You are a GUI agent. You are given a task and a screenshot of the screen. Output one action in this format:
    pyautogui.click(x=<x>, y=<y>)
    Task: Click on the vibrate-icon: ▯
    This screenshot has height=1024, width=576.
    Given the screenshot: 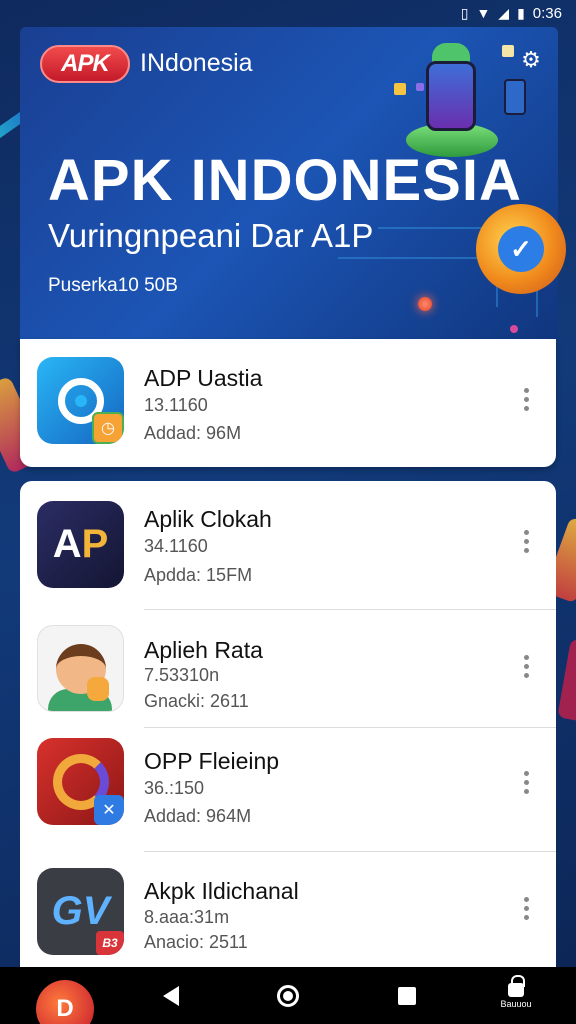 What is the action you would take?
    pyautogui.click(x=464, y=12)
    